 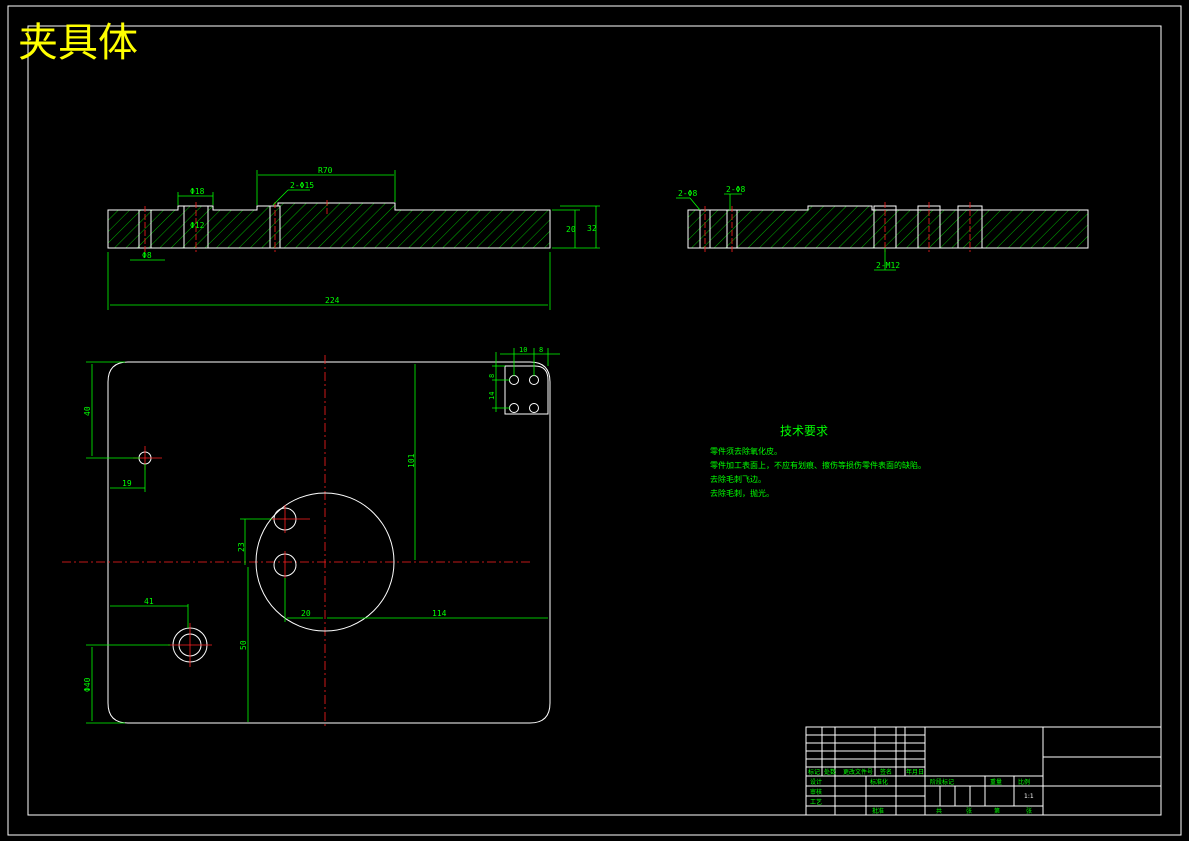 What do you see at coordinates (942, 782) in the screenshot?
I see `tb-stage-label: 阶段标记` at bounding box center [942, 782].